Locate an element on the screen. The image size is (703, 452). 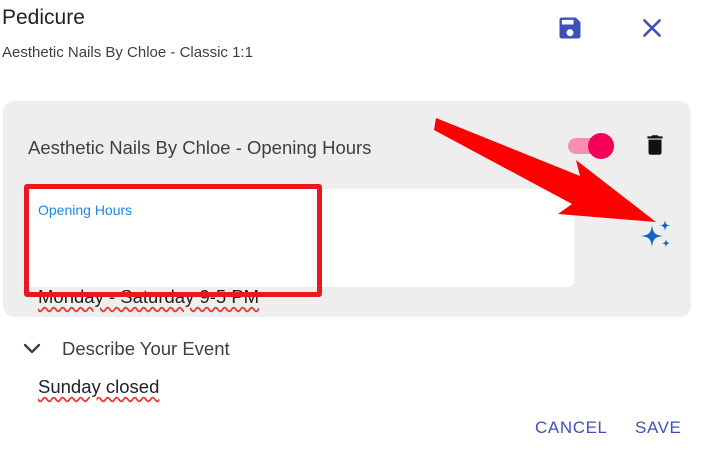
dialog-subtitle: Aesthetic Nails By Chloe - Classic 1:1 is located at coordinates (127, 52).